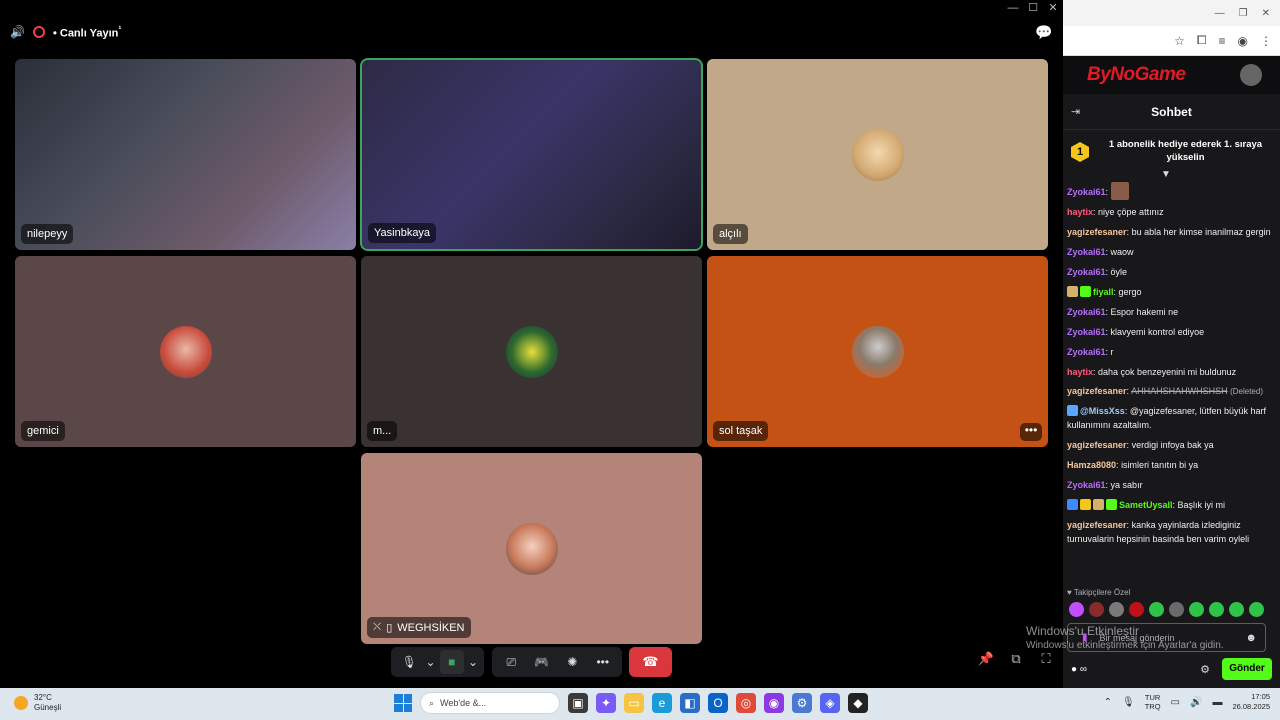 The height and width of the screenshot is (720, 1280). I want to click on channel-points: ● ∞, so click(1135, 669).